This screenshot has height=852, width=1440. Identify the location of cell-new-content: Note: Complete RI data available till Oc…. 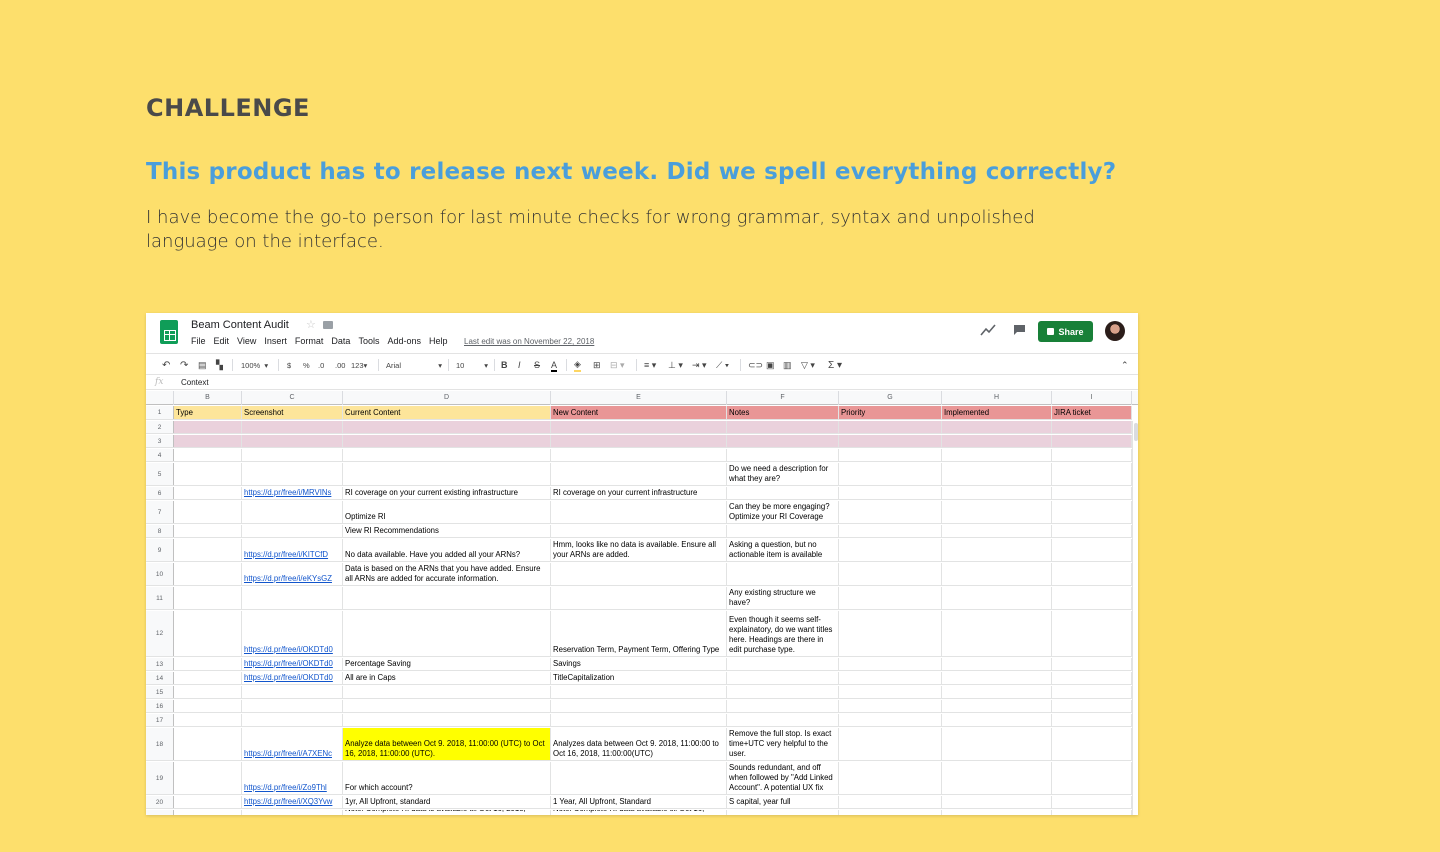
(639, 812).